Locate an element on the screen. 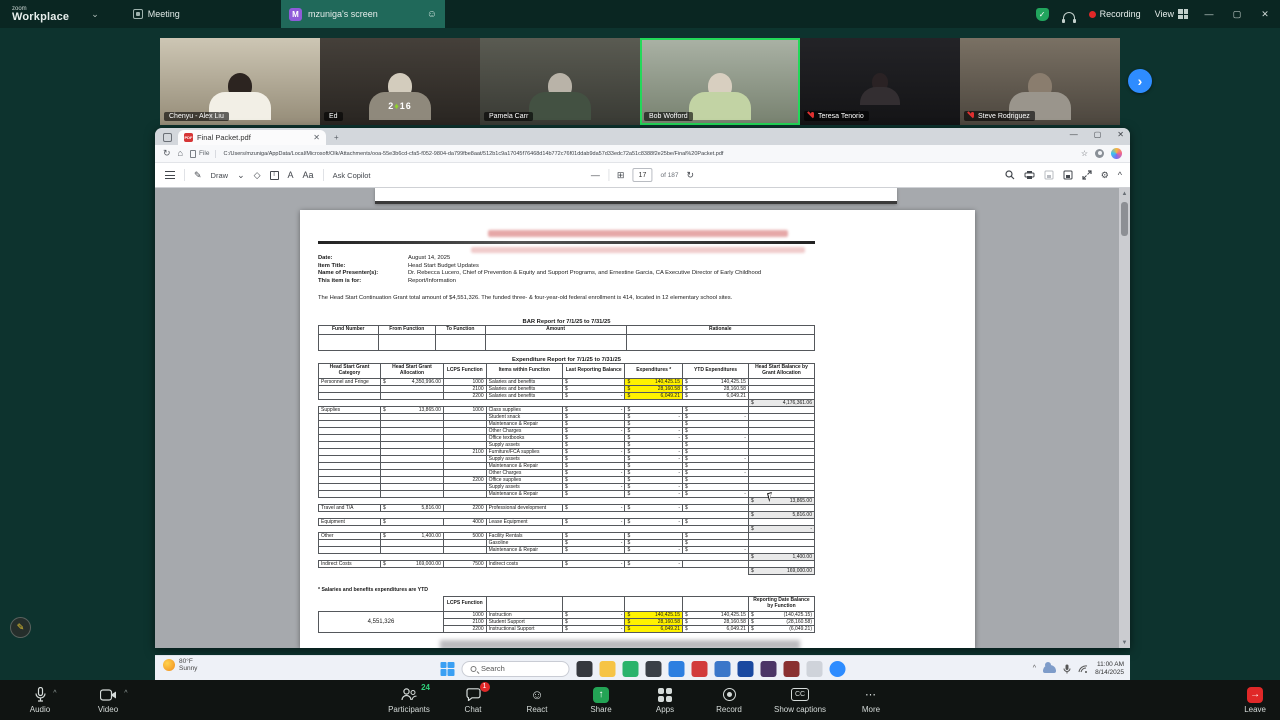 This screenshot has width=1280, height=720. table-cell: Maintenance & Repair is located at coordinates (524, 549).